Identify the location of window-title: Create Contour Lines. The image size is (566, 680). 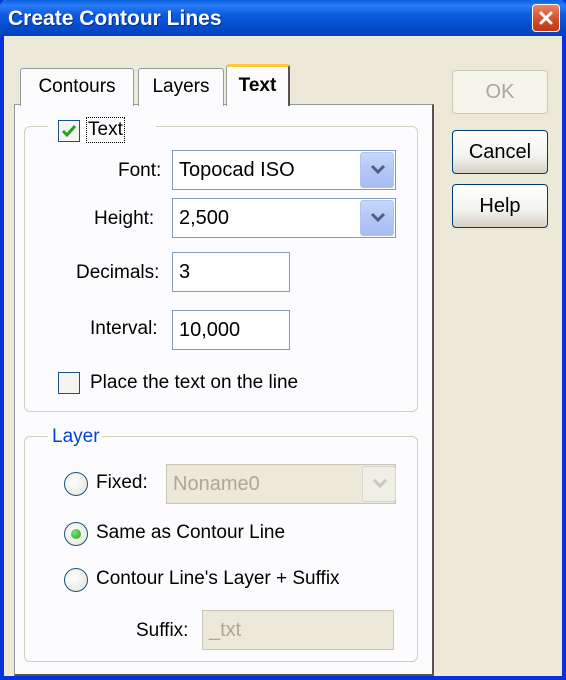
(115, 18).